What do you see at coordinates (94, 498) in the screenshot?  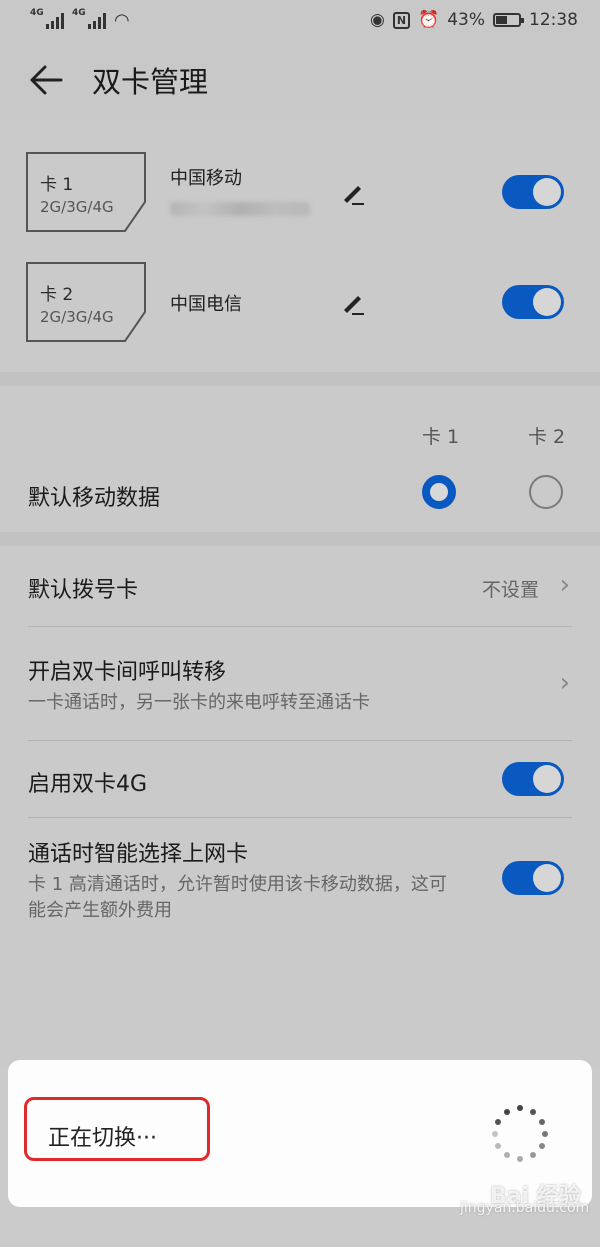 I see `default-data-label: 默认移动数据` at bounding box center [94, 498].